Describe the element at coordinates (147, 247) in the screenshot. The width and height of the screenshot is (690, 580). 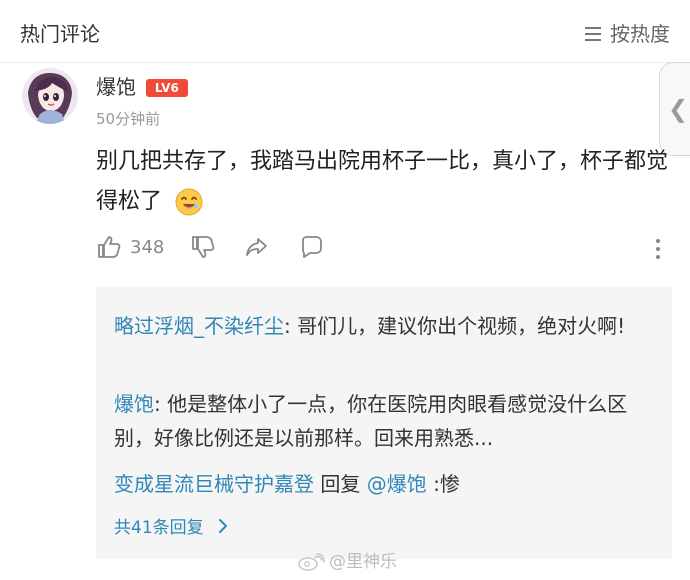
I see `like-count: 348` at that location.